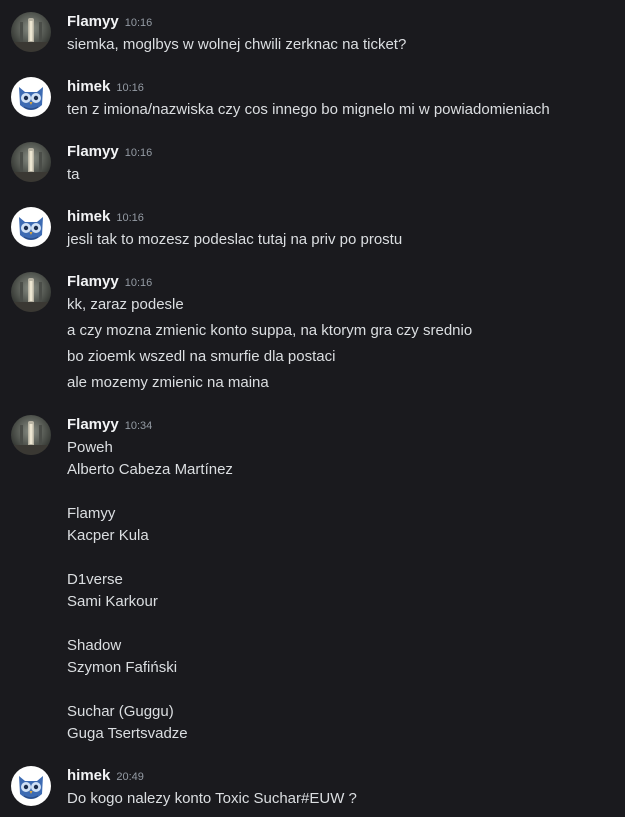 The image size is (625, 817). Describe the element at coordinates (212, 798) in the screenshot. I see `message-text: Do kogo nalezy konto Toxic Suchar#EUW ?` at that location.